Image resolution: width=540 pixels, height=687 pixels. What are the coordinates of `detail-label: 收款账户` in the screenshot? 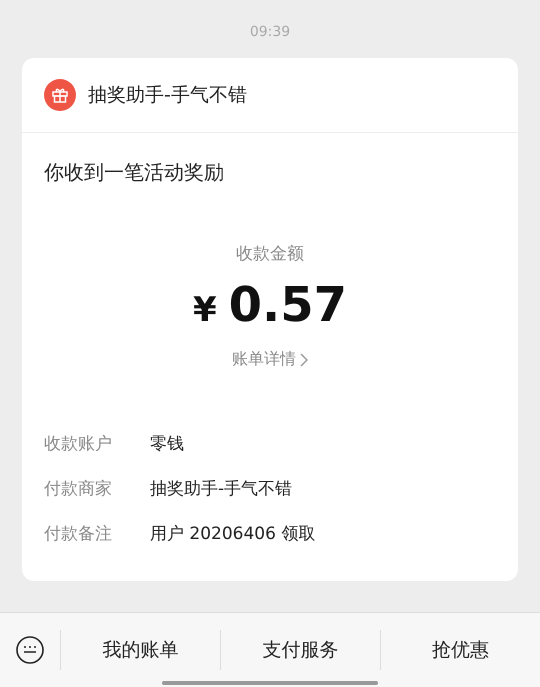 It's located at (78, 444).